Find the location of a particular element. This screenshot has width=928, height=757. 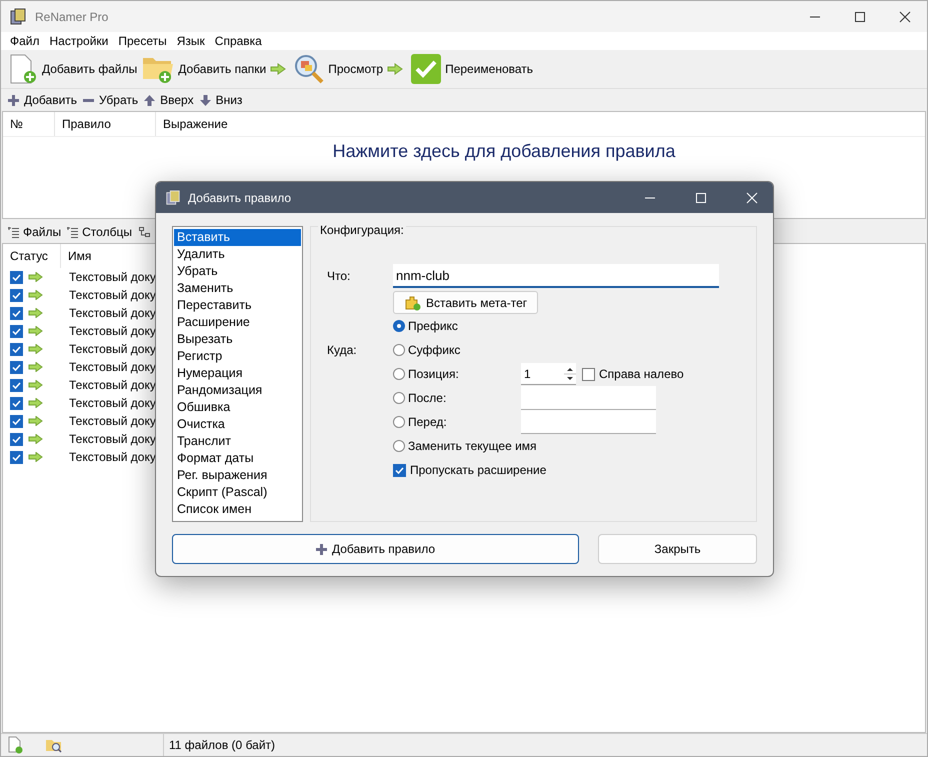

list-item: Переставить is located at coordinates (237, 305).